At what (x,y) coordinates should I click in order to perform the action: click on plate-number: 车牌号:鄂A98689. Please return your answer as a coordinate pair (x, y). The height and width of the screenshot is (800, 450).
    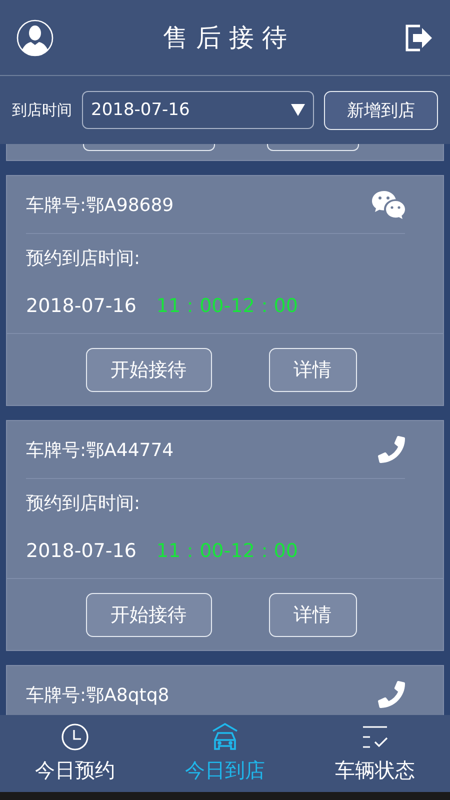
    Looking at the image, I should click on (100, 205).